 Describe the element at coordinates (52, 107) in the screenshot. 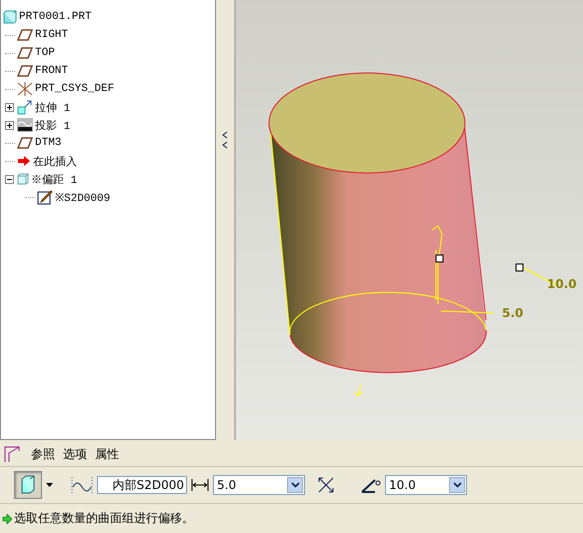

I see `tree-item: 拉伸 1` at that location.